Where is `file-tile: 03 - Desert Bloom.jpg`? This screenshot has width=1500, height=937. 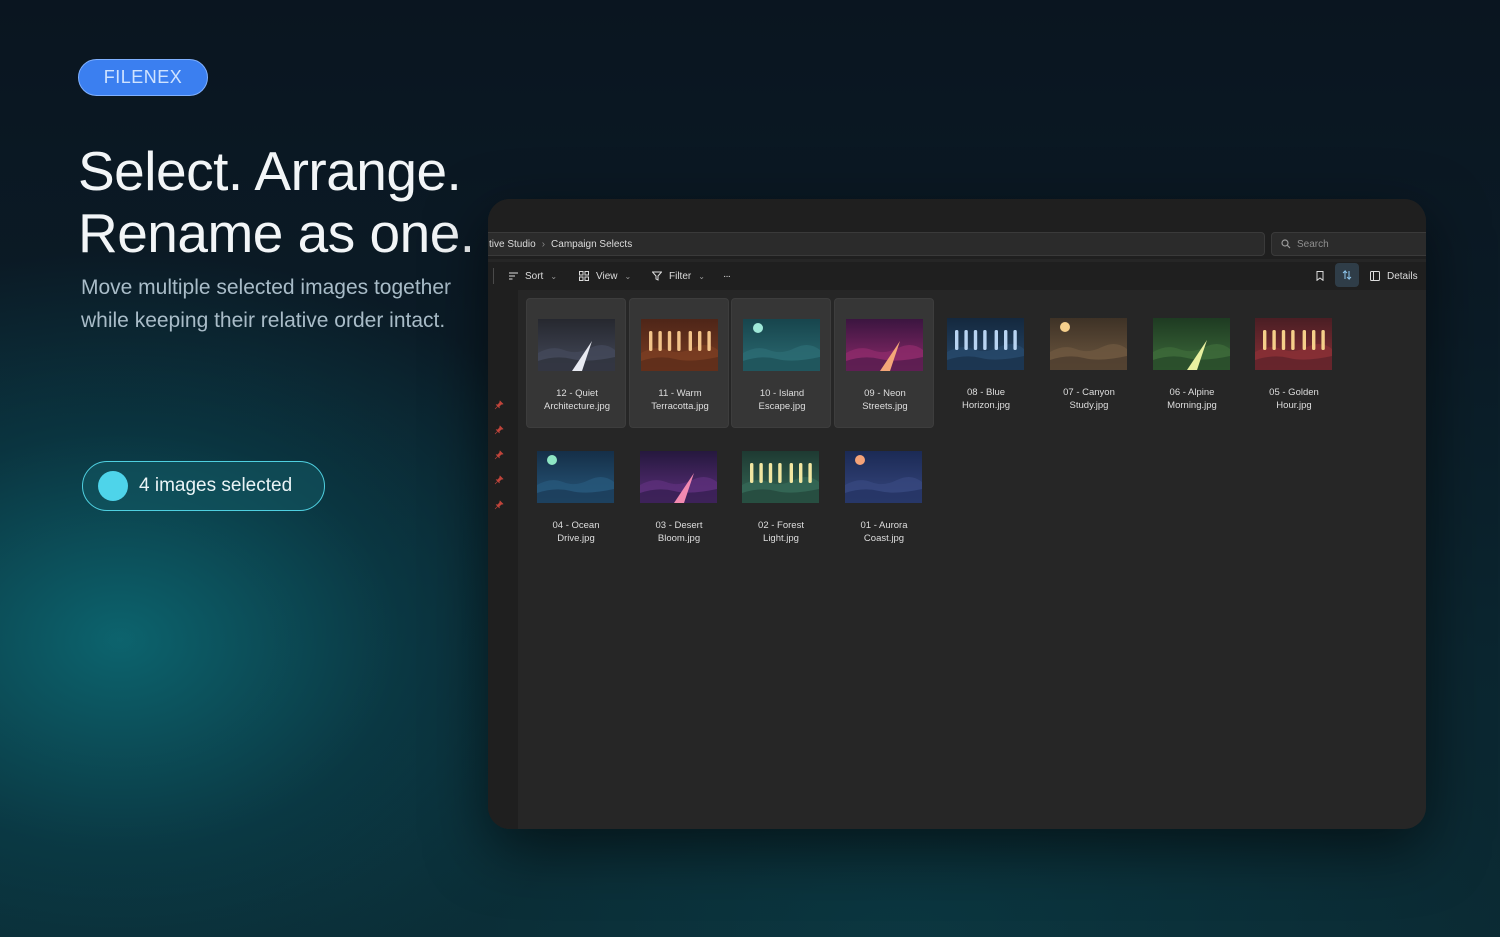 file-tile: 03 - Desert Bloom.jpg is located at coordinates (679, 496).